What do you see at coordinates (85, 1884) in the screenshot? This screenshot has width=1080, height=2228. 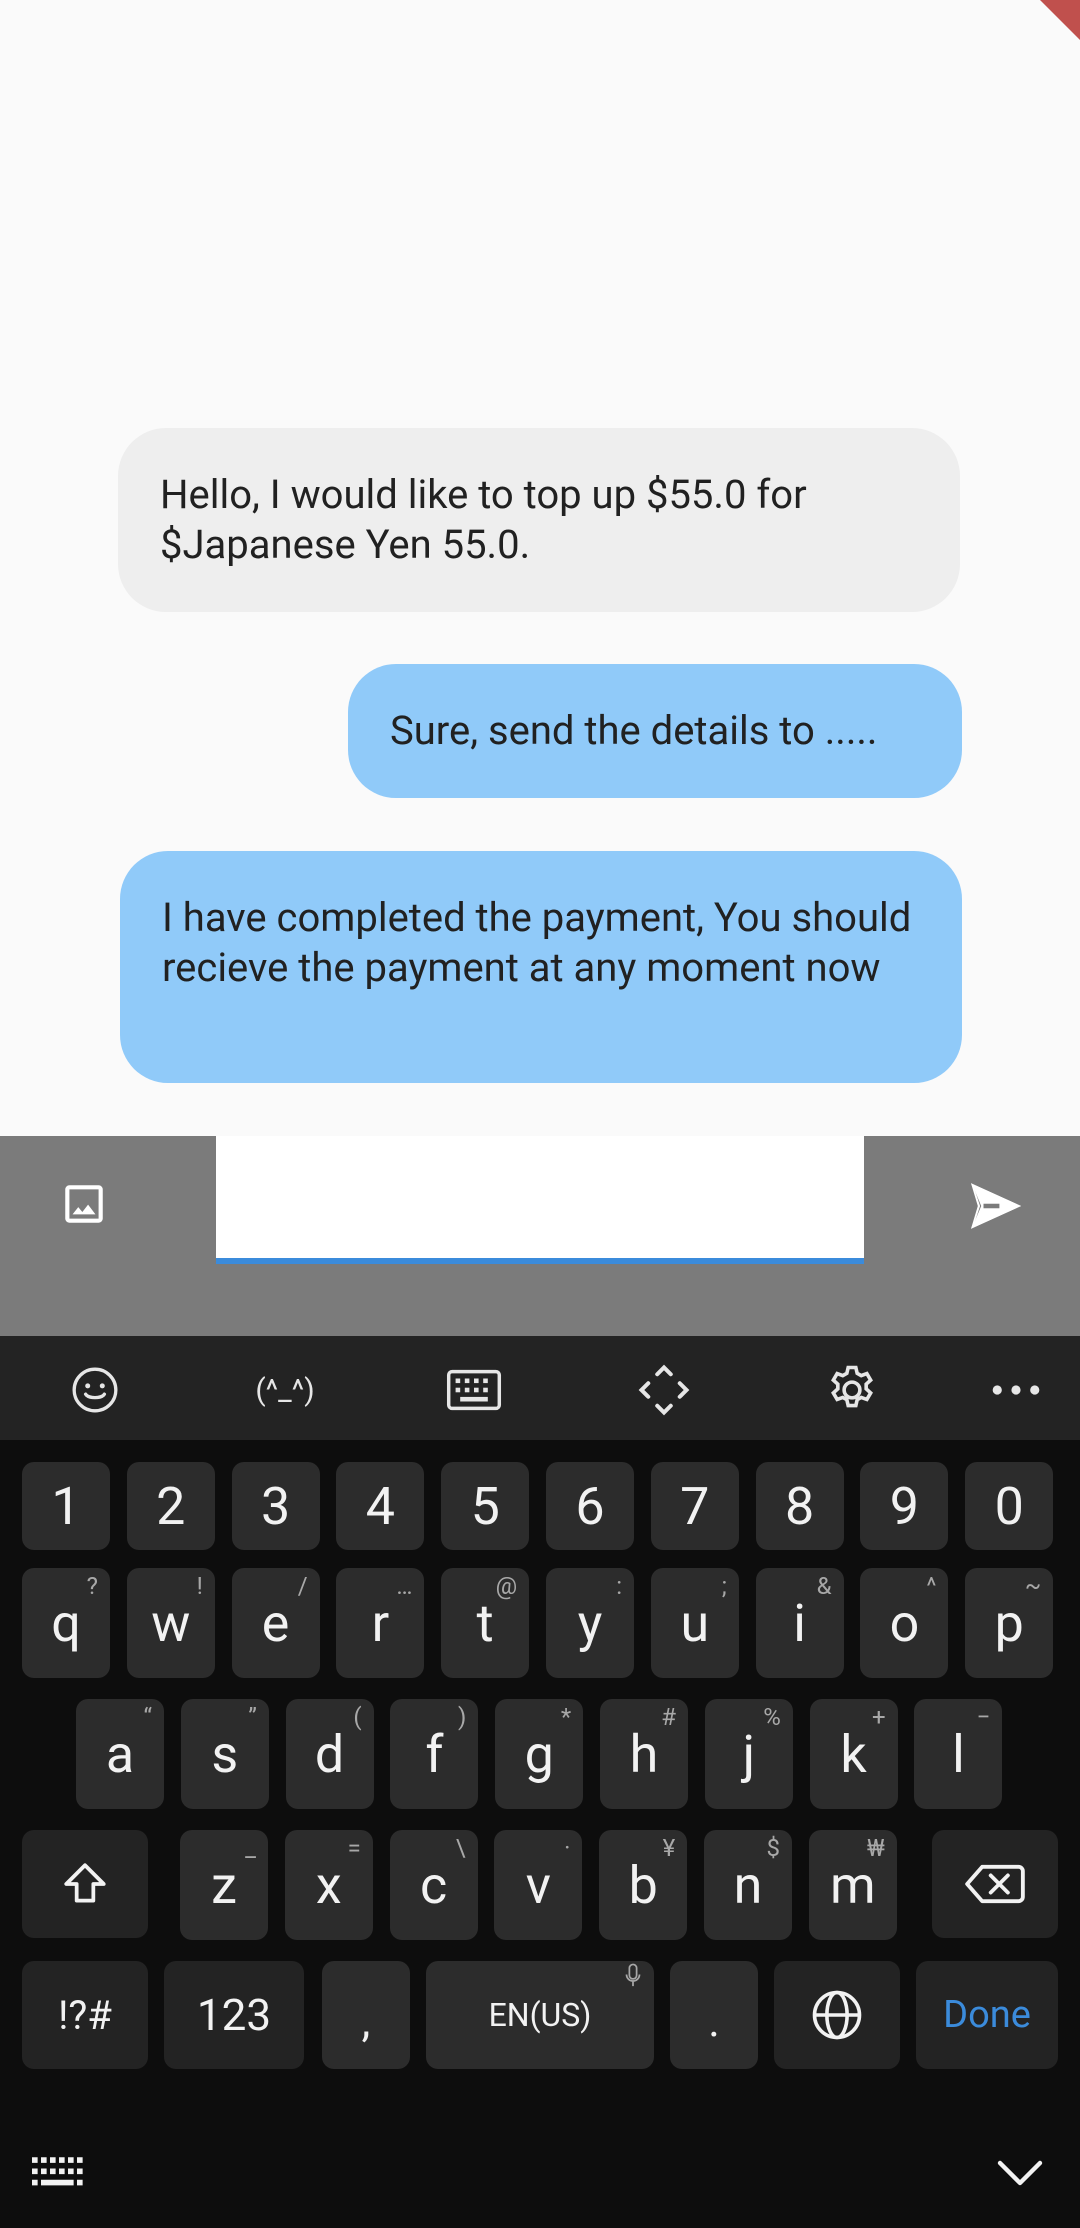 I see `shift-key` at bounding box center [85, 1884].